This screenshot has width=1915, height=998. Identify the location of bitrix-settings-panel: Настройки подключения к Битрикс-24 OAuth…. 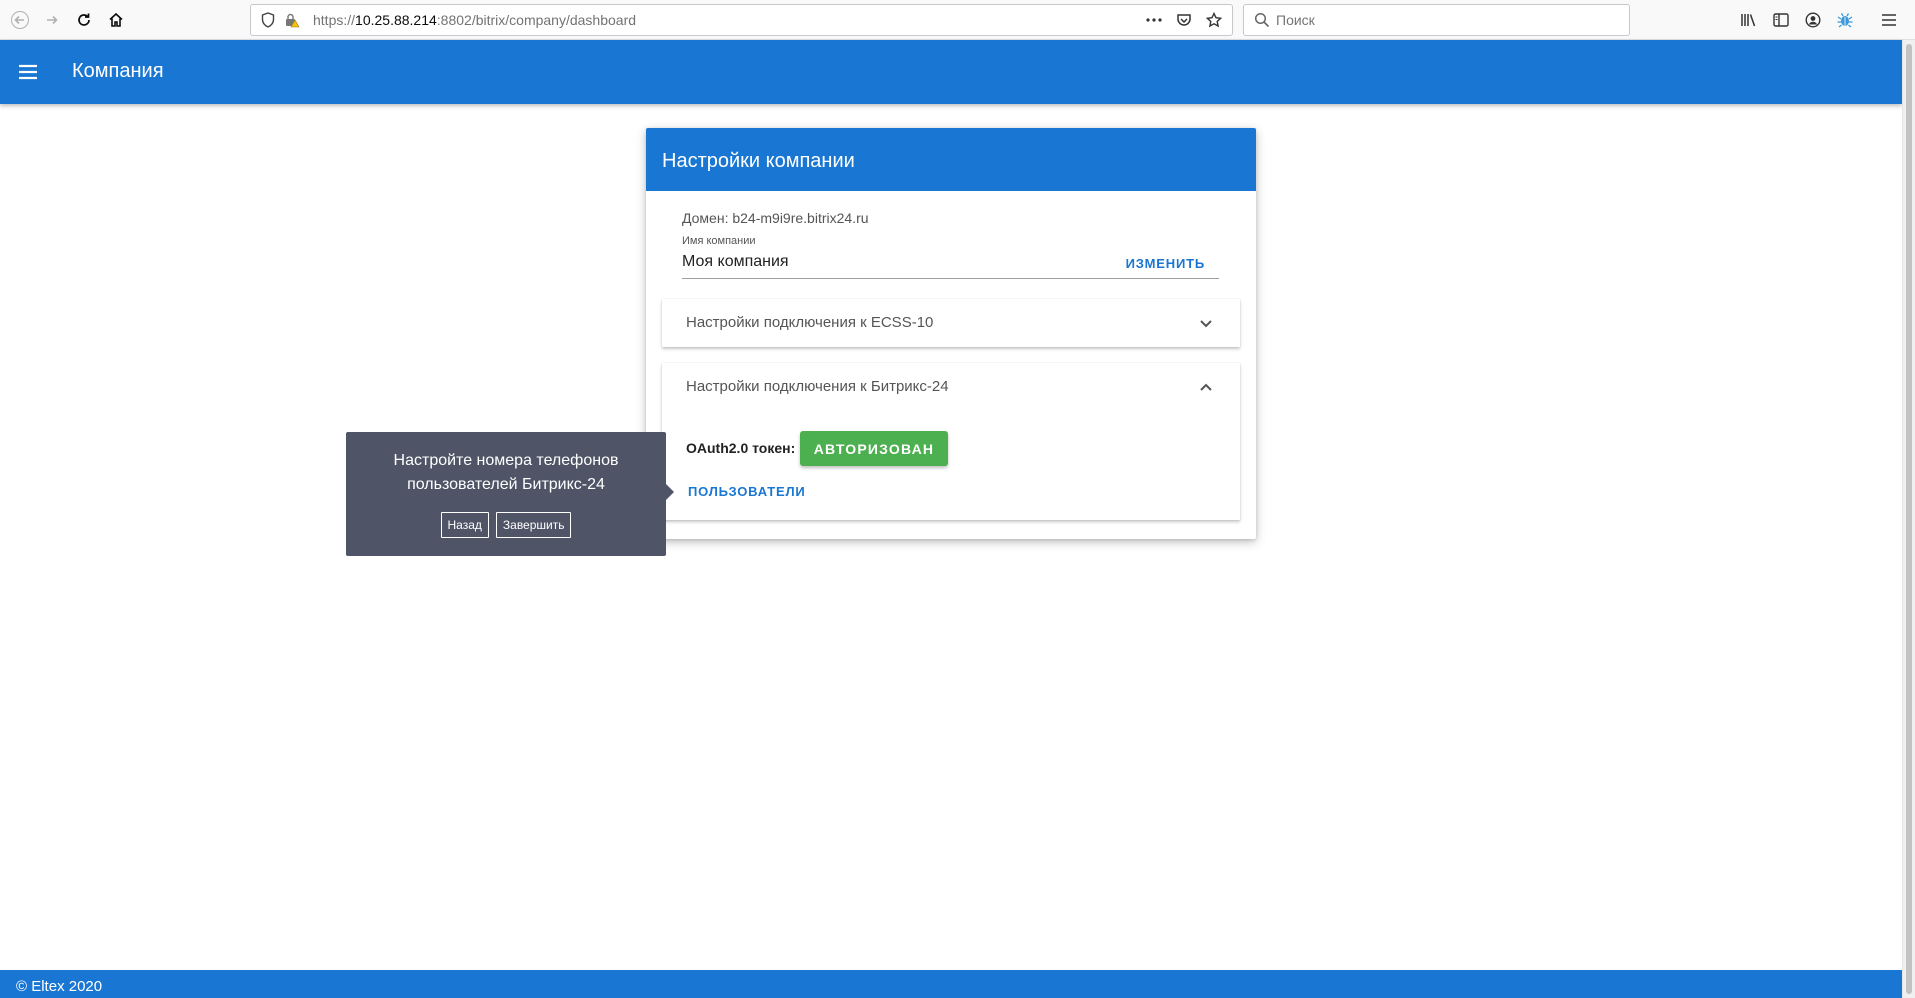
(951, 441).